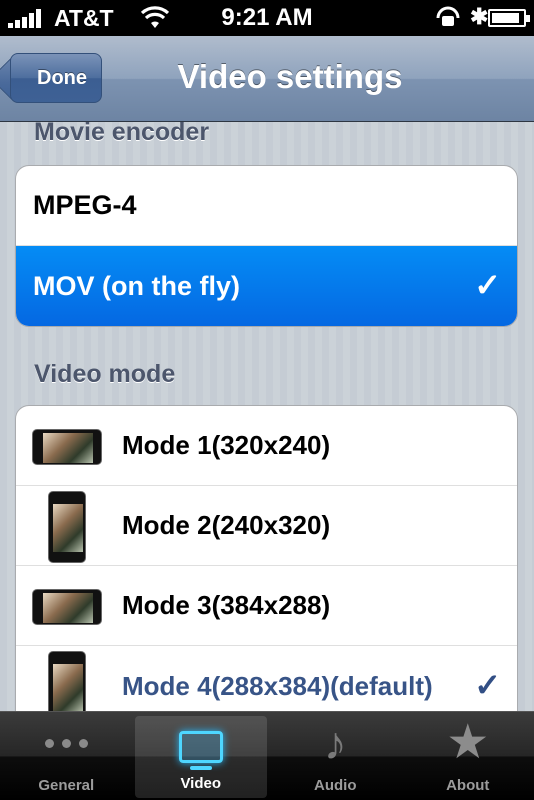  Describe the element at coordinates (335, 785) in the screenshot. I see `tab-label: Audio` at that location.